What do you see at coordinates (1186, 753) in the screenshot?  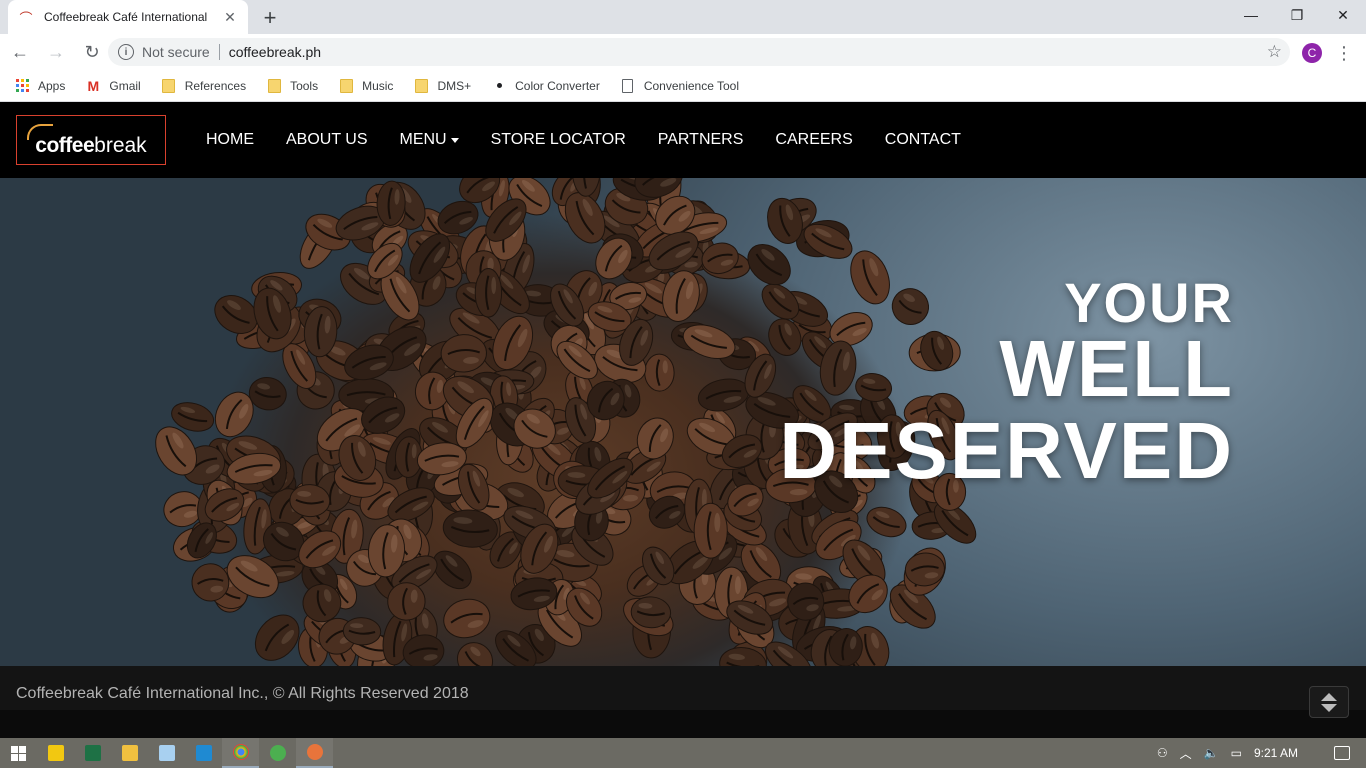 I see `chevron-up-icon: ︿` at bounding box center [1186, 753].